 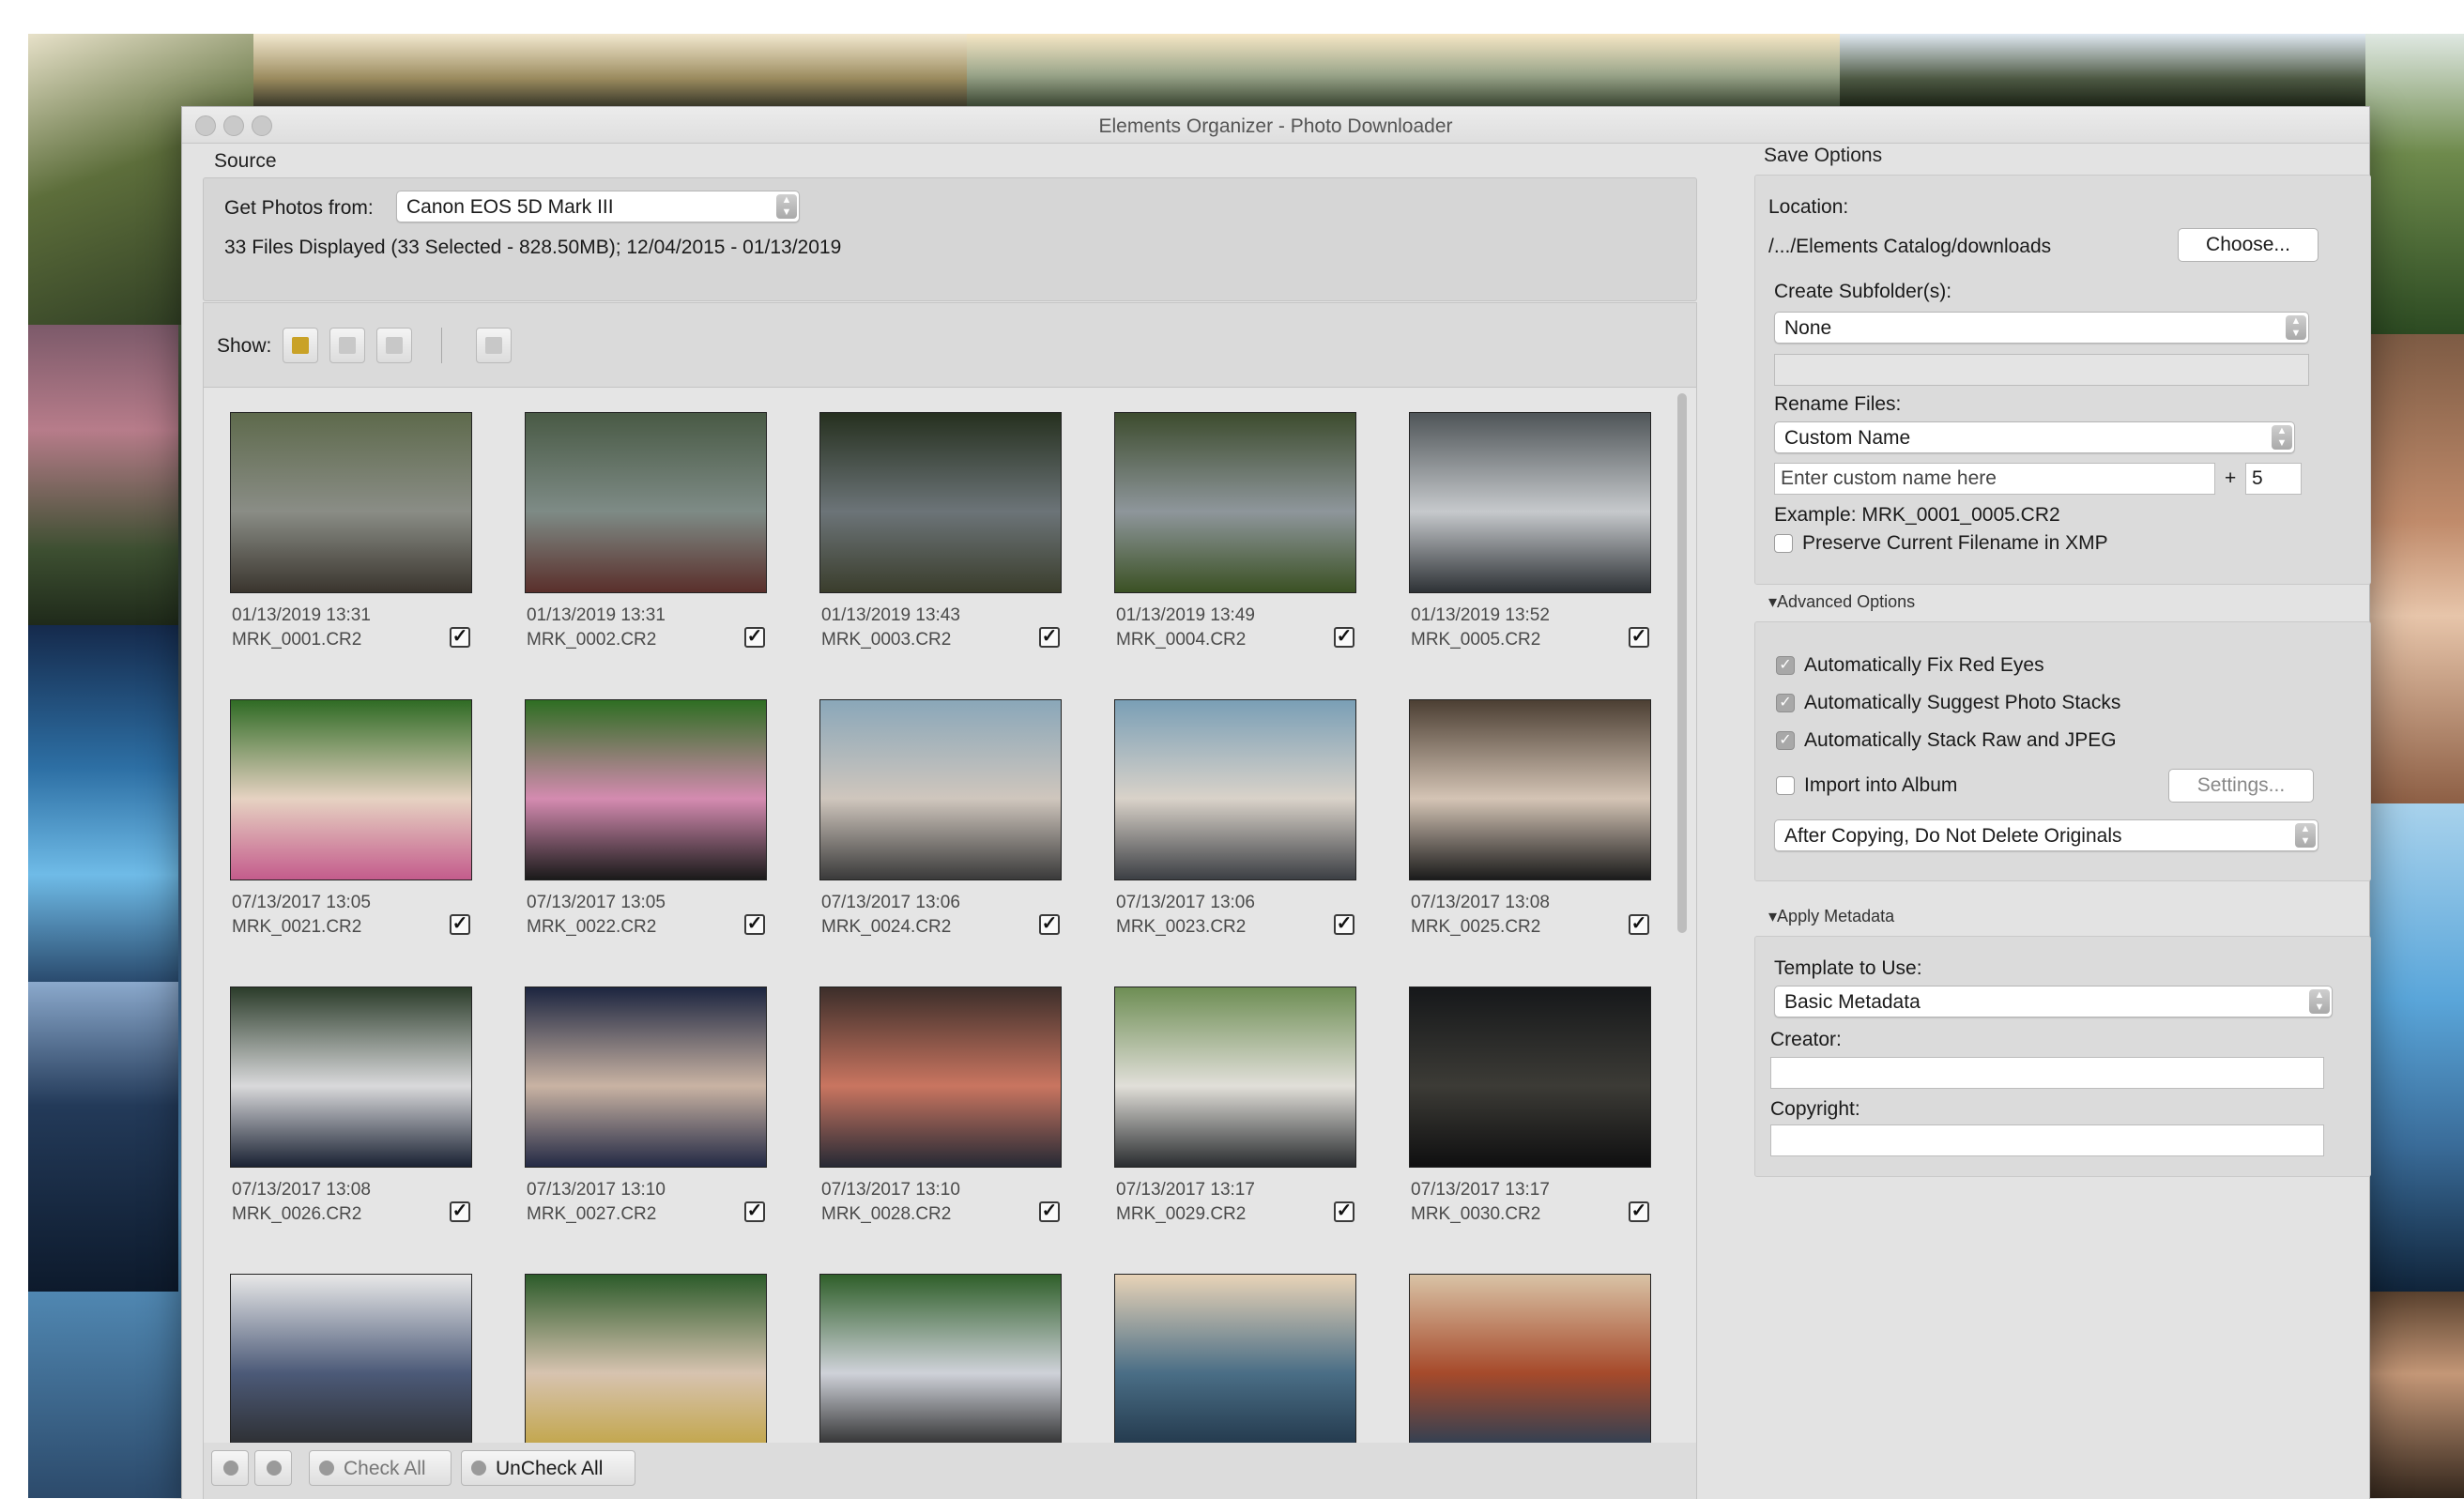 I want to click on template-select: Basic Metadata ▲ ▼, so click(x=2053, y=1001).